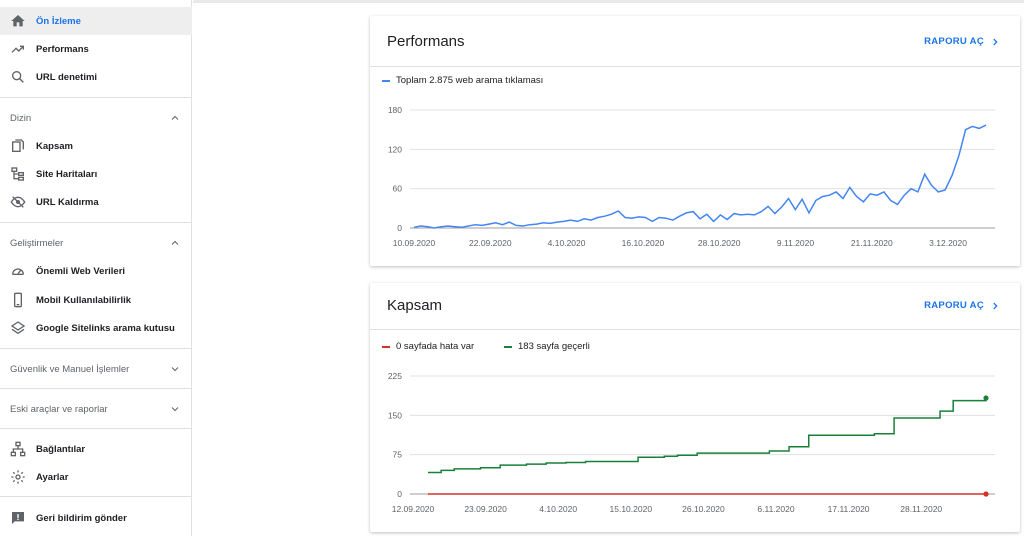  Describe the element at coordinates (849, 509) in the screenshot. I see `x-tick-label: 17.11.2020` at that location.